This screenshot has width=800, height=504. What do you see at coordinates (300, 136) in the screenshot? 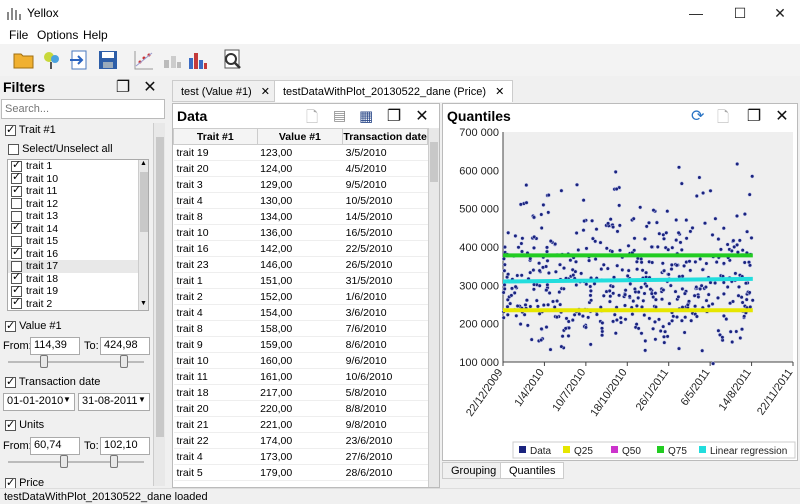
I see `column-header: Value #1` at bounding box center [300, 136].